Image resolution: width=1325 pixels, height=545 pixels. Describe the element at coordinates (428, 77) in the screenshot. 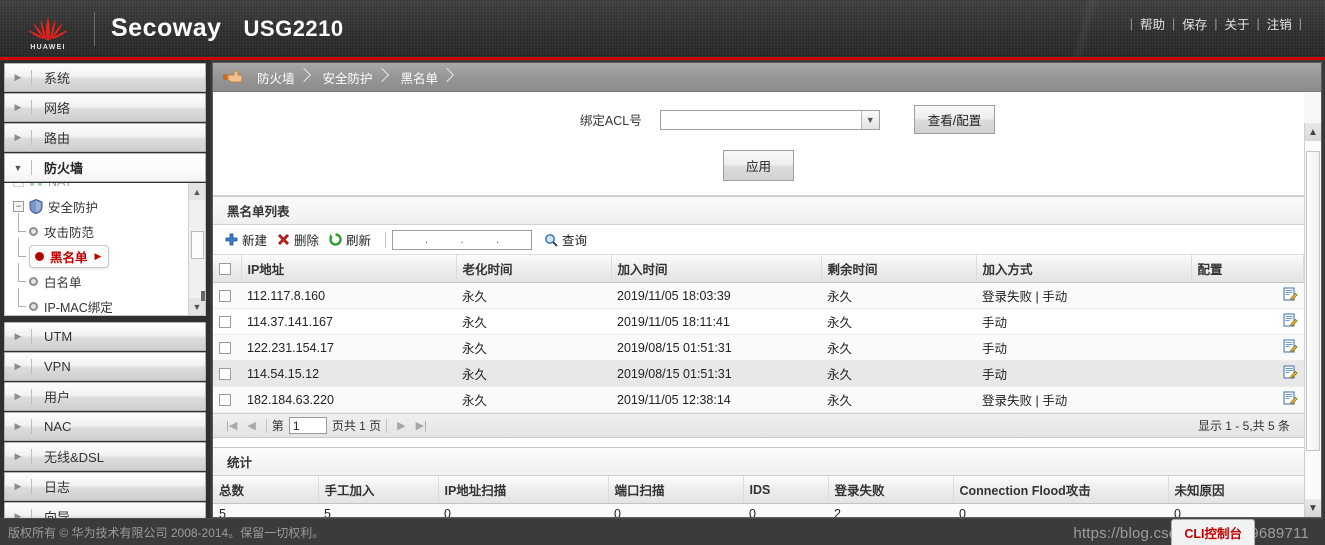

I see `breadcrumb-item-blacklist: 黑名单` at that location.